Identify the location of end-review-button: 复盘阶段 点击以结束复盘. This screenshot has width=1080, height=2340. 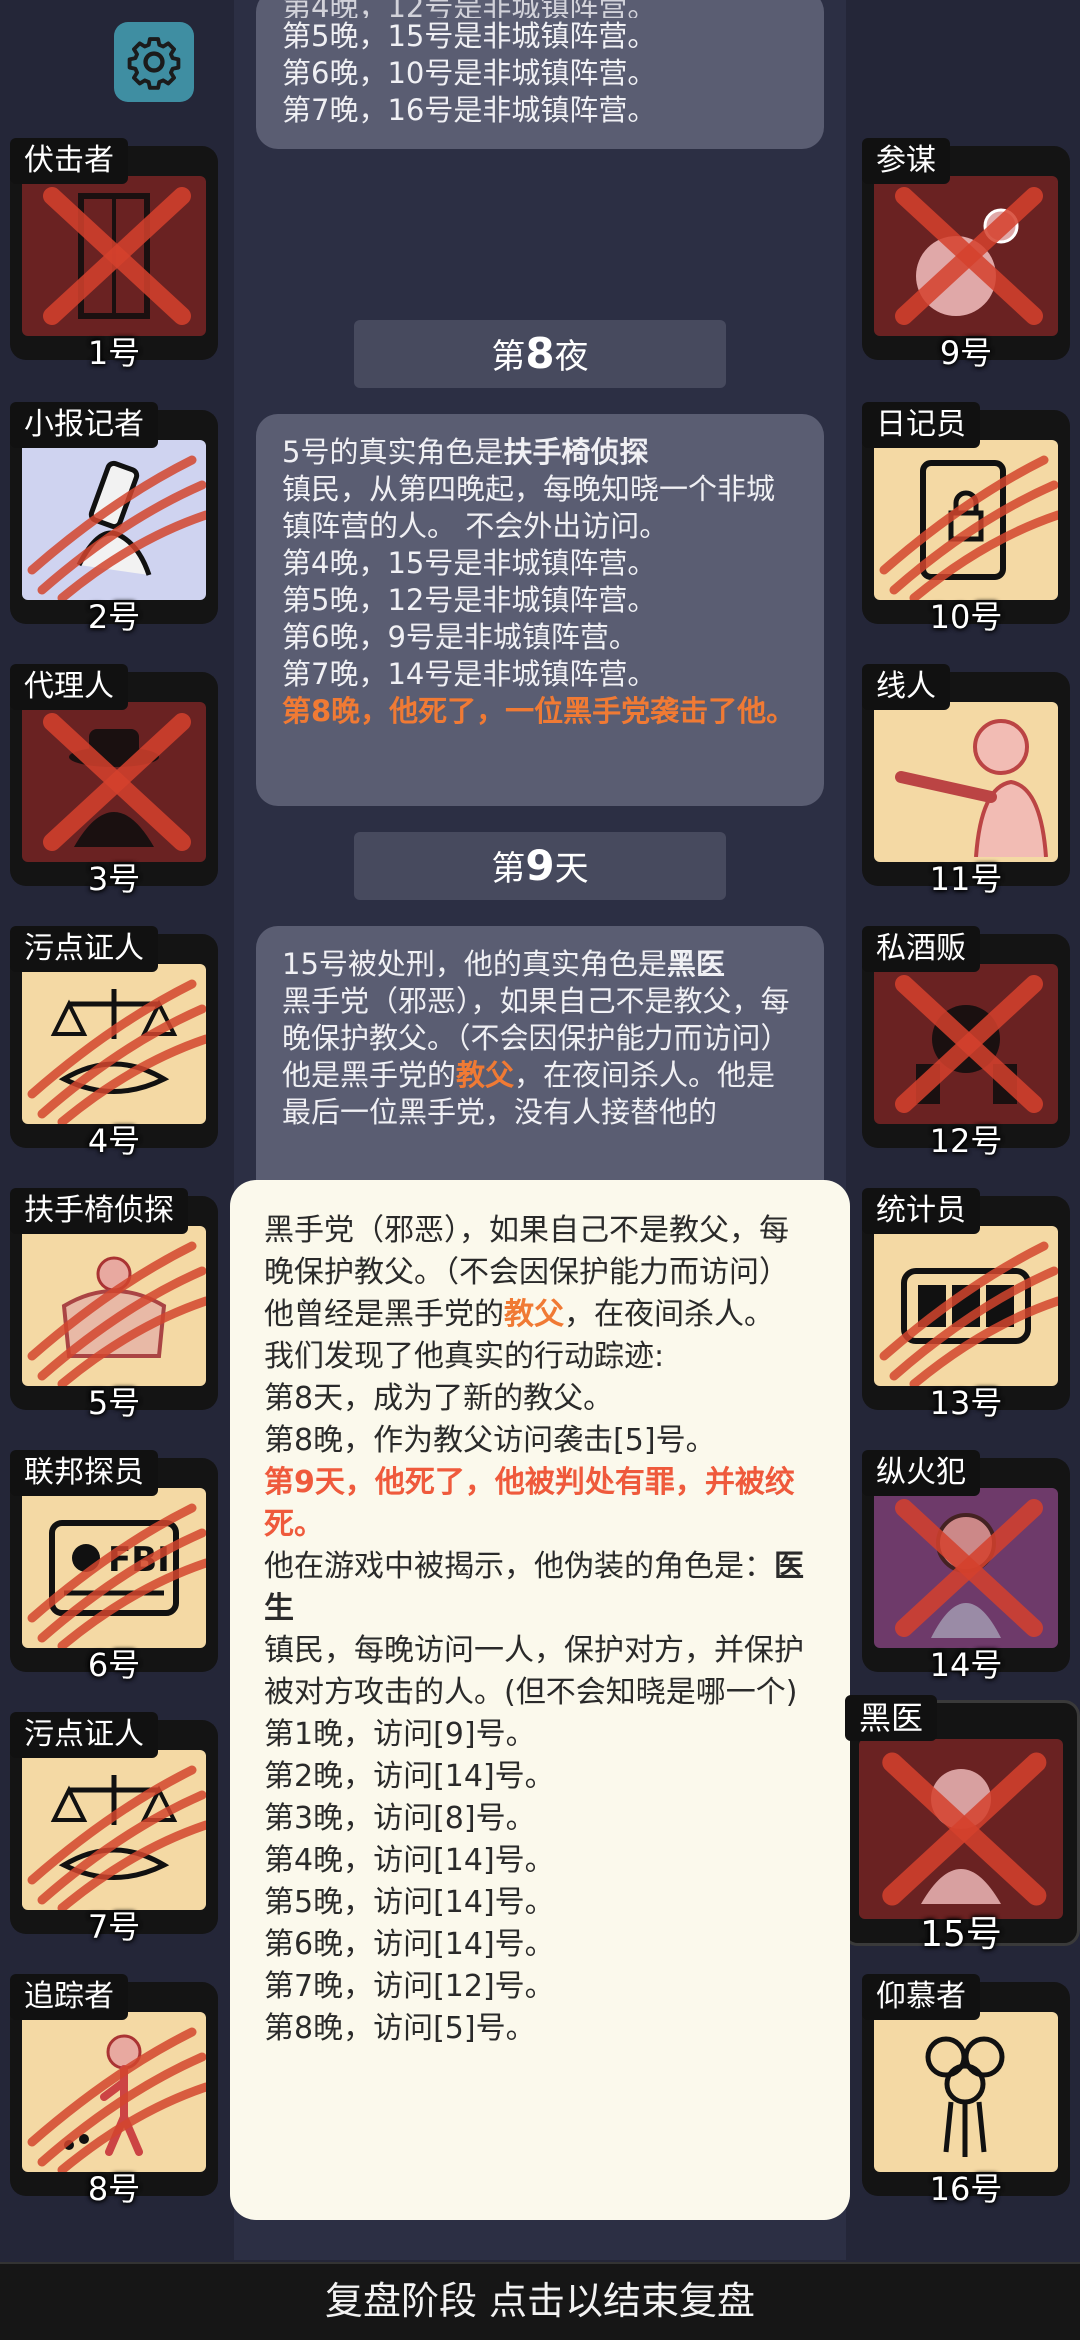
(540, 2301).